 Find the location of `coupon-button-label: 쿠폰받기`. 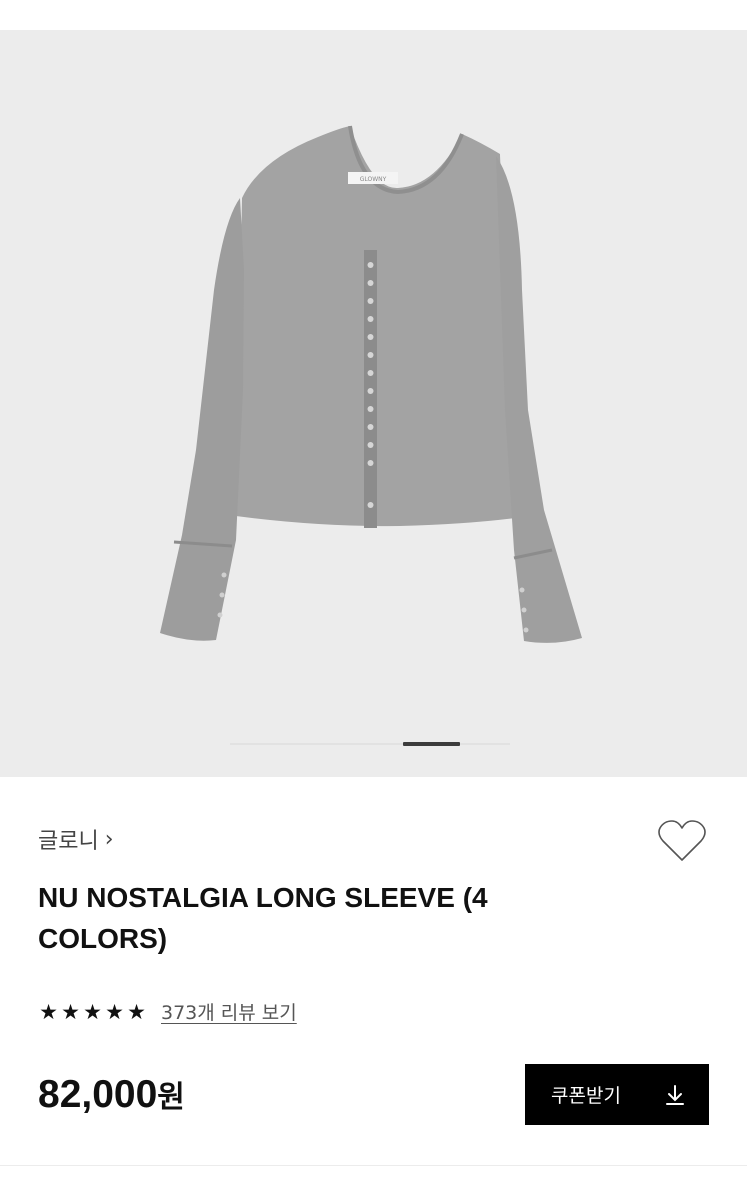

coupon-button-label: 쿠폰받기 is located at coordinates (586, 1096).